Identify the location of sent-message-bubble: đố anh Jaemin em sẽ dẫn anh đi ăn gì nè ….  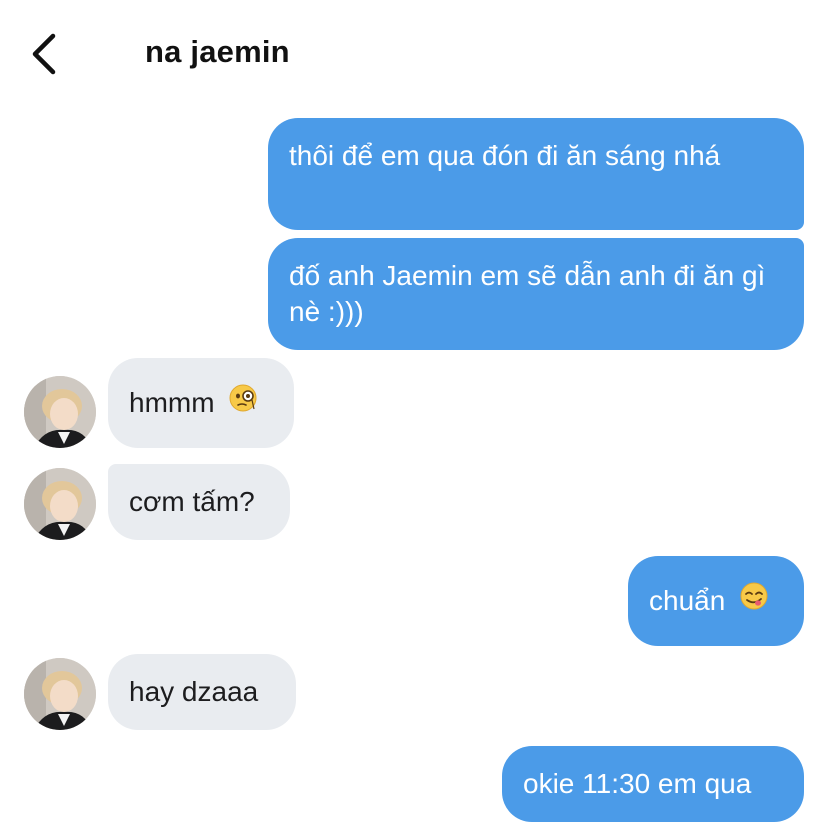
(536, 294).